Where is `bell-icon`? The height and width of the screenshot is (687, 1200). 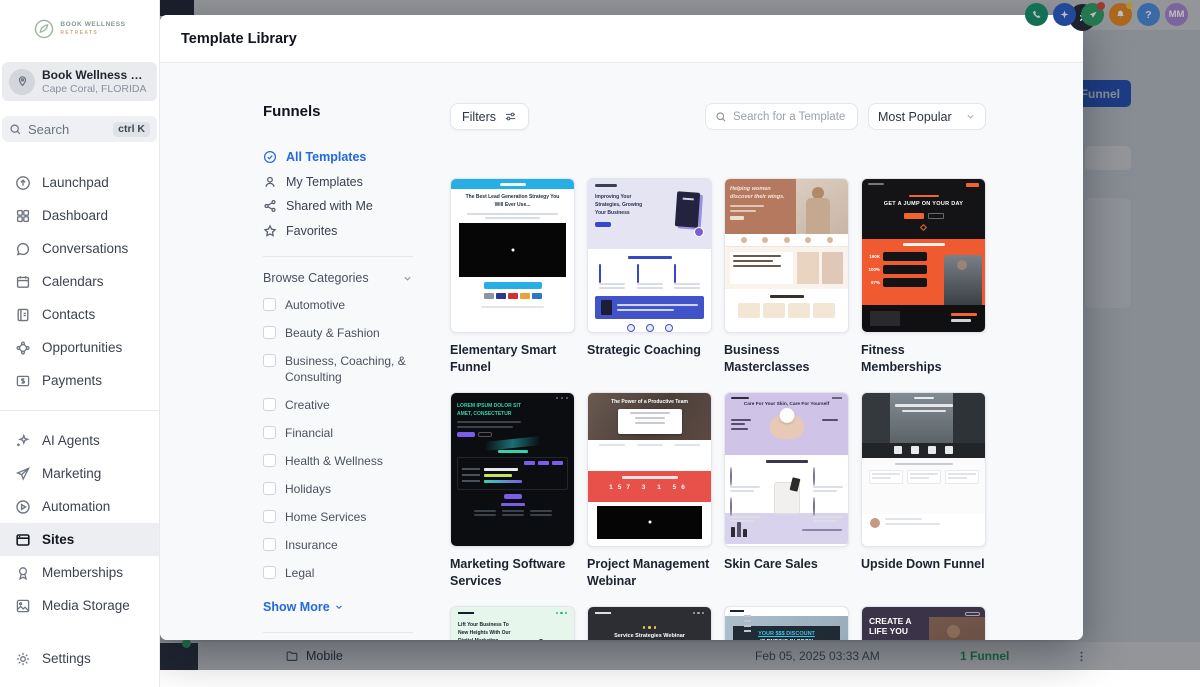 bell-icon is located at coordinates (1121, 14).